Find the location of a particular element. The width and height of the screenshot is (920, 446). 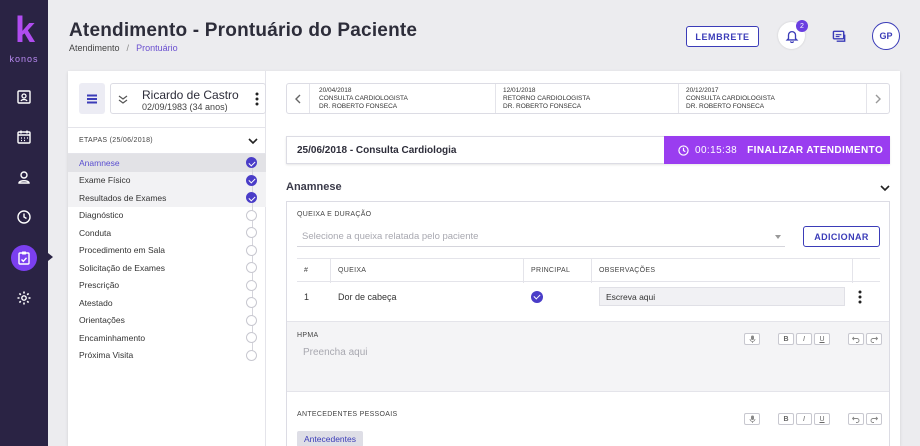

step-resultados-exames: Resultados de Exames is located at coordinates (167, 198).